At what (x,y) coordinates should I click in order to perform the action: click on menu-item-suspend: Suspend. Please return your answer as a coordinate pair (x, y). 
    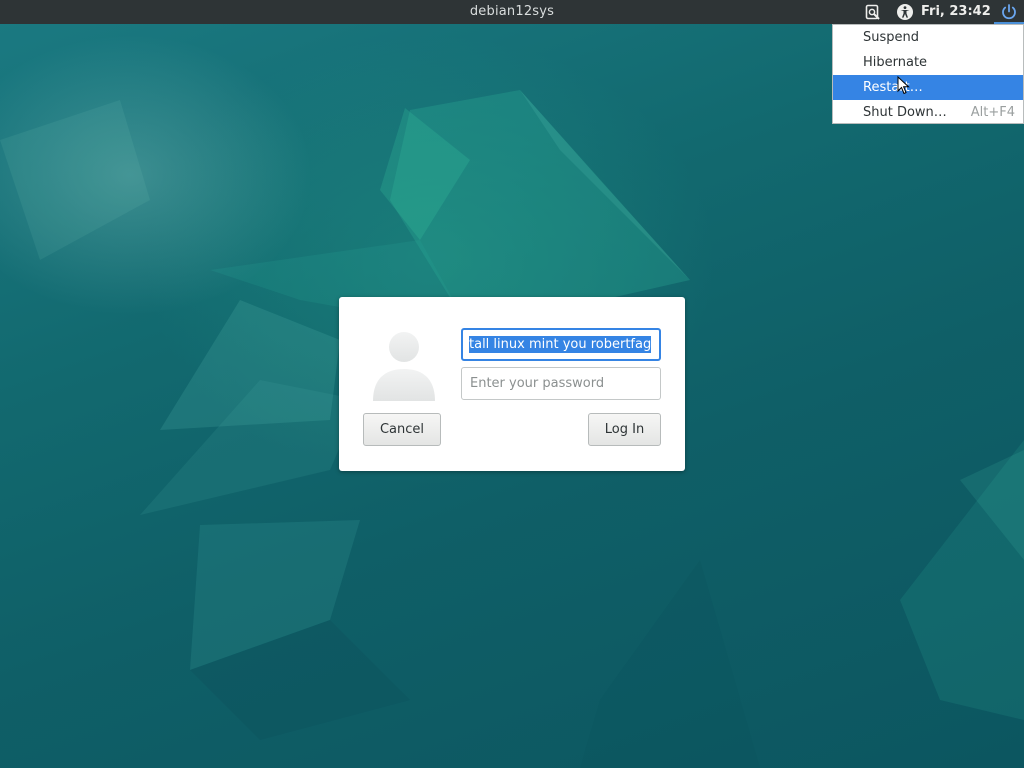
    Looking at the image, I should click on (928, 37).